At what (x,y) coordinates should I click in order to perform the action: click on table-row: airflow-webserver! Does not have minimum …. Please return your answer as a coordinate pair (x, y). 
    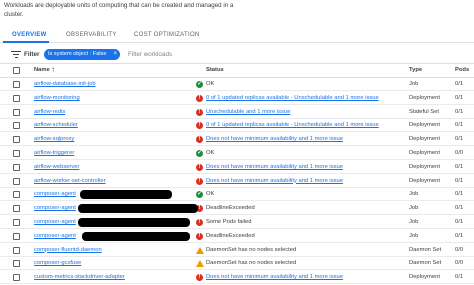
    Looking at the image, I should click on (237, 167).